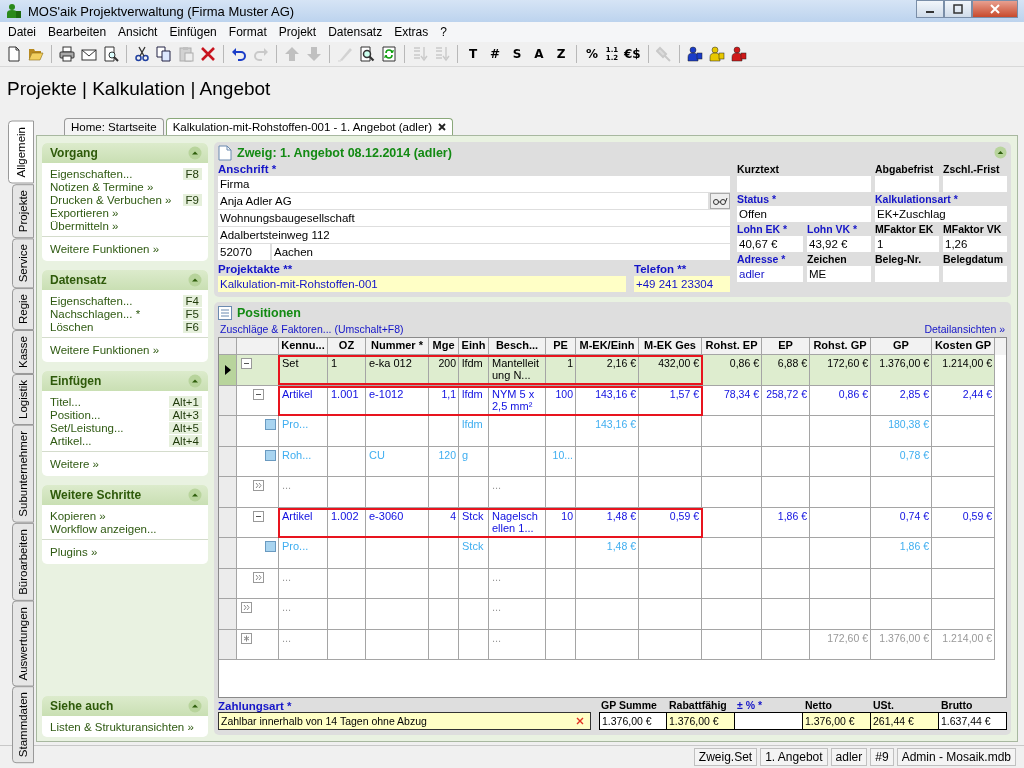 Image resolution: width=1024 pixels, height=768 pixels. What do you see at coordinates (162, 11) in the screenshot?
I see `window-title: MOS'aik Projektverwaltung (Firma Muster AG)` at bounding box center [162, 11].